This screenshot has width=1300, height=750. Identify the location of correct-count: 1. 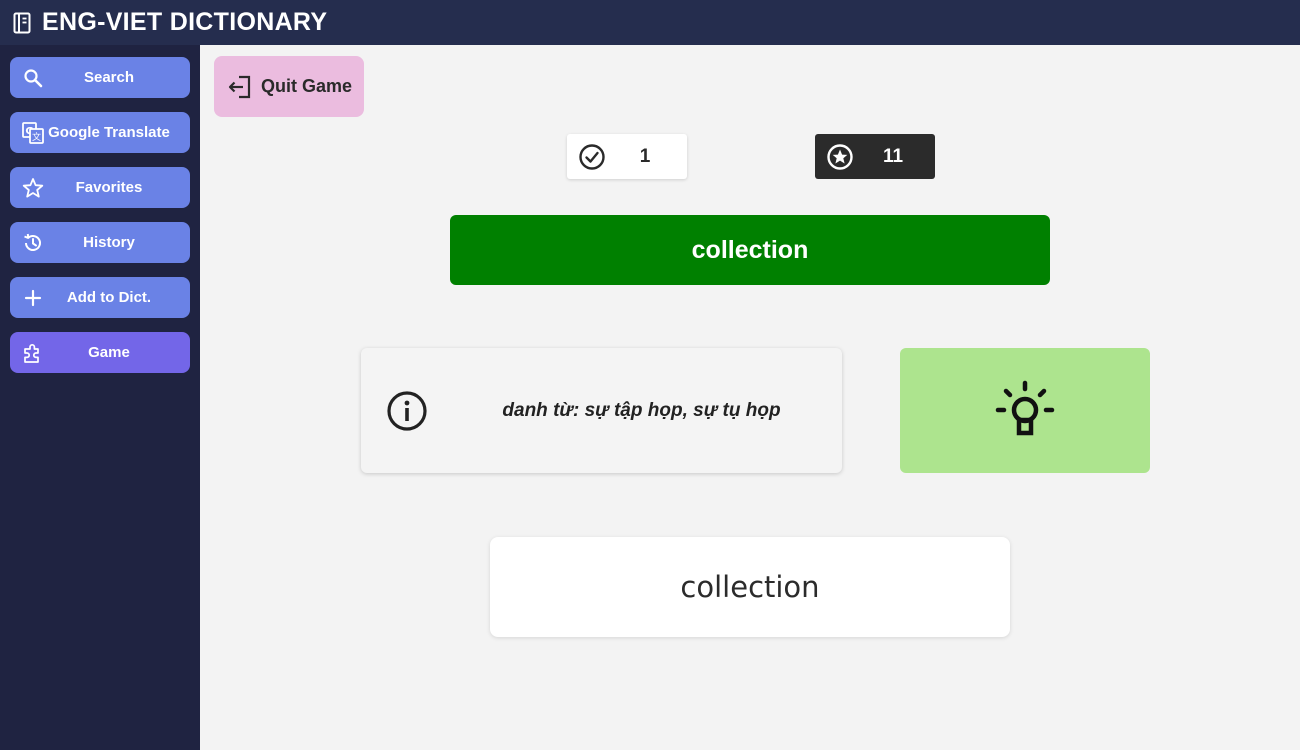
(645, 156).